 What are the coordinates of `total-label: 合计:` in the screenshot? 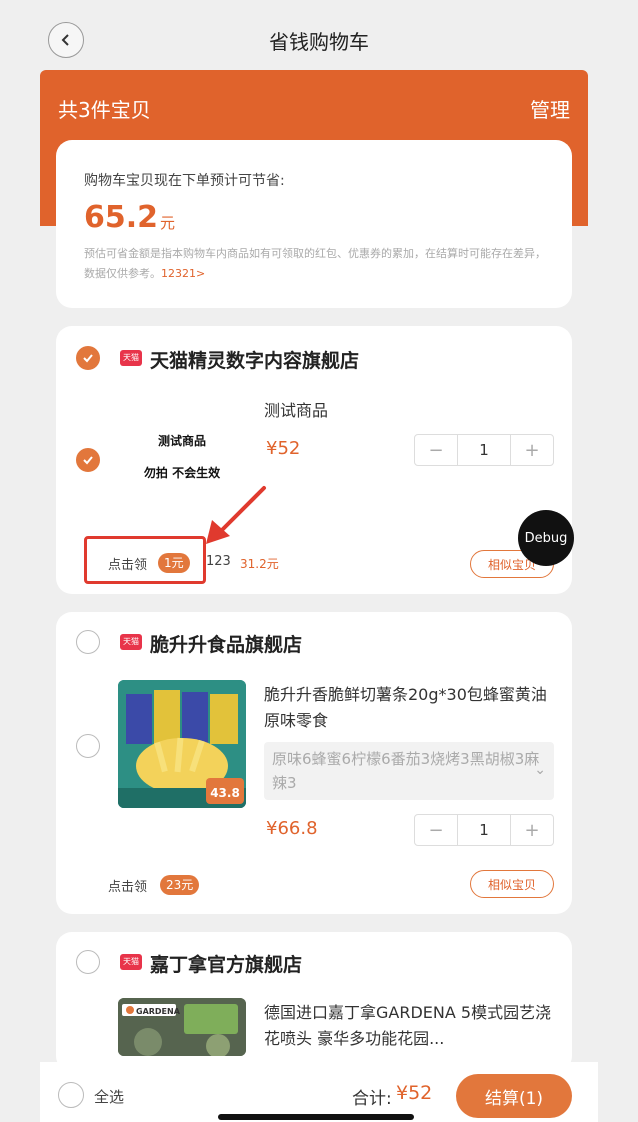 It's located at (372, 1099).